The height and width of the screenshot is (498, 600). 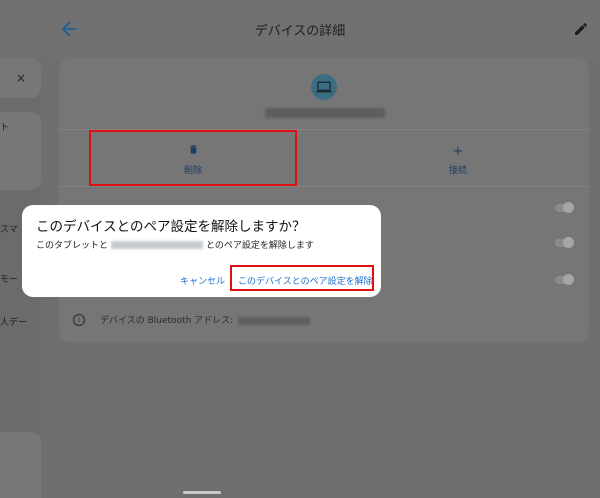 I want to click on left-panel-text: モー, so click(x=9, y=280).